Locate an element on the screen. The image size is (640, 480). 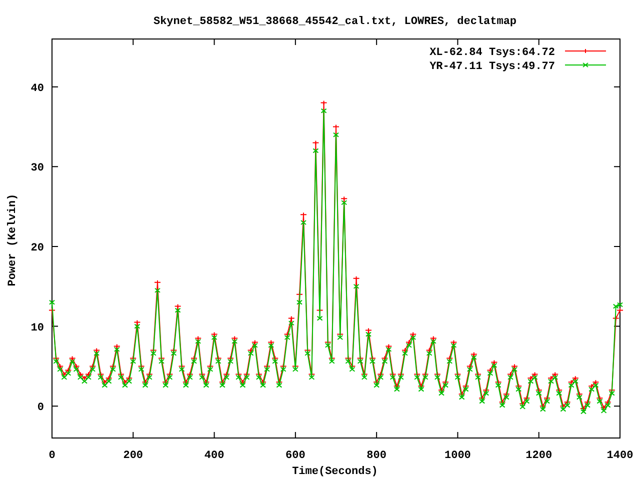
y-tick-label: 30 is located at coordinates (37, 168).